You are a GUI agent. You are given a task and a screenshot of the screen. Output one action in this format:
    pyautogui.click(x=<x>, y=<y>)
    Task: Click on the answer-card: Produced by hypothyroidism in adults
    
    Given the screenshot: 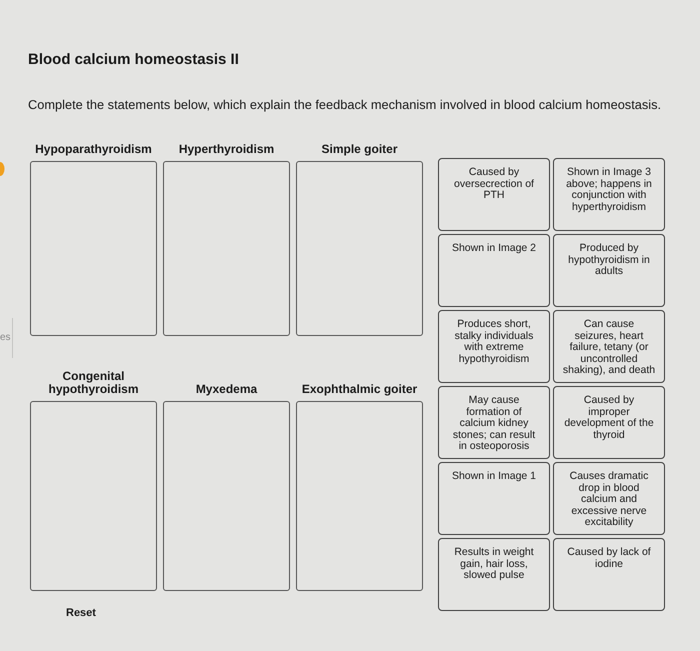 What is the action you would take?
    pyautogui.click(x=609, y=270)
    